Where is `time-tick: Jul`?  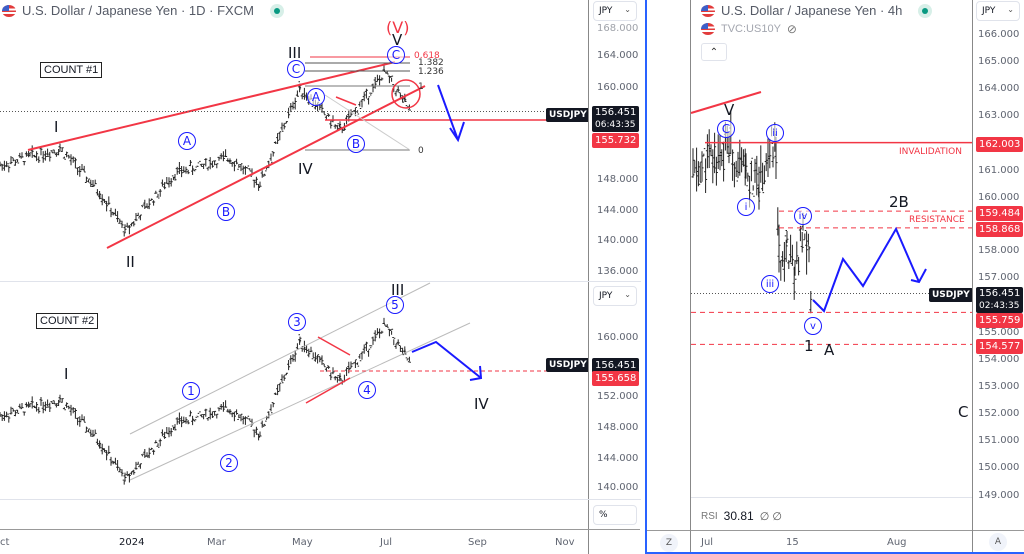 time-tick: Jul is located at coordinates (386, 542).